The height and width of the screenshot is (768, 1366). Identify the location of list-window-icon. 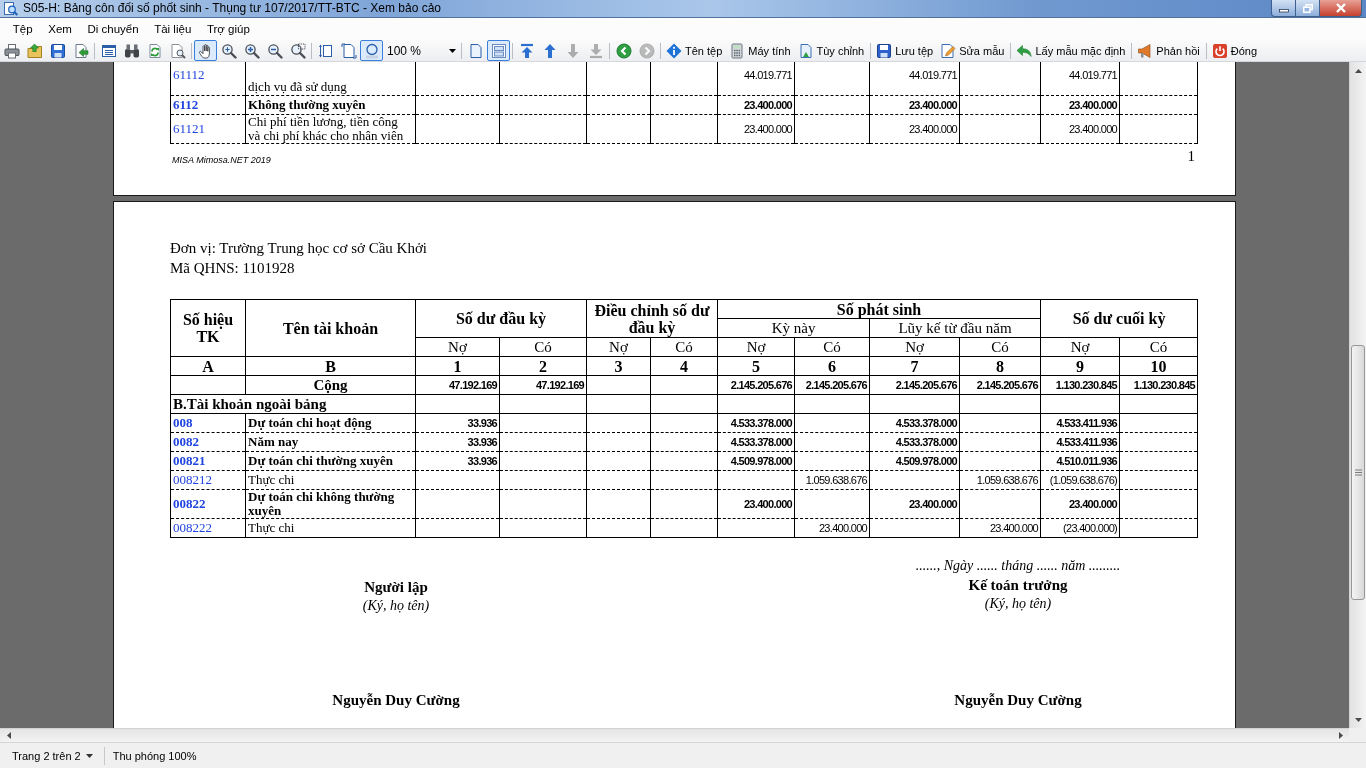
(108, 50).